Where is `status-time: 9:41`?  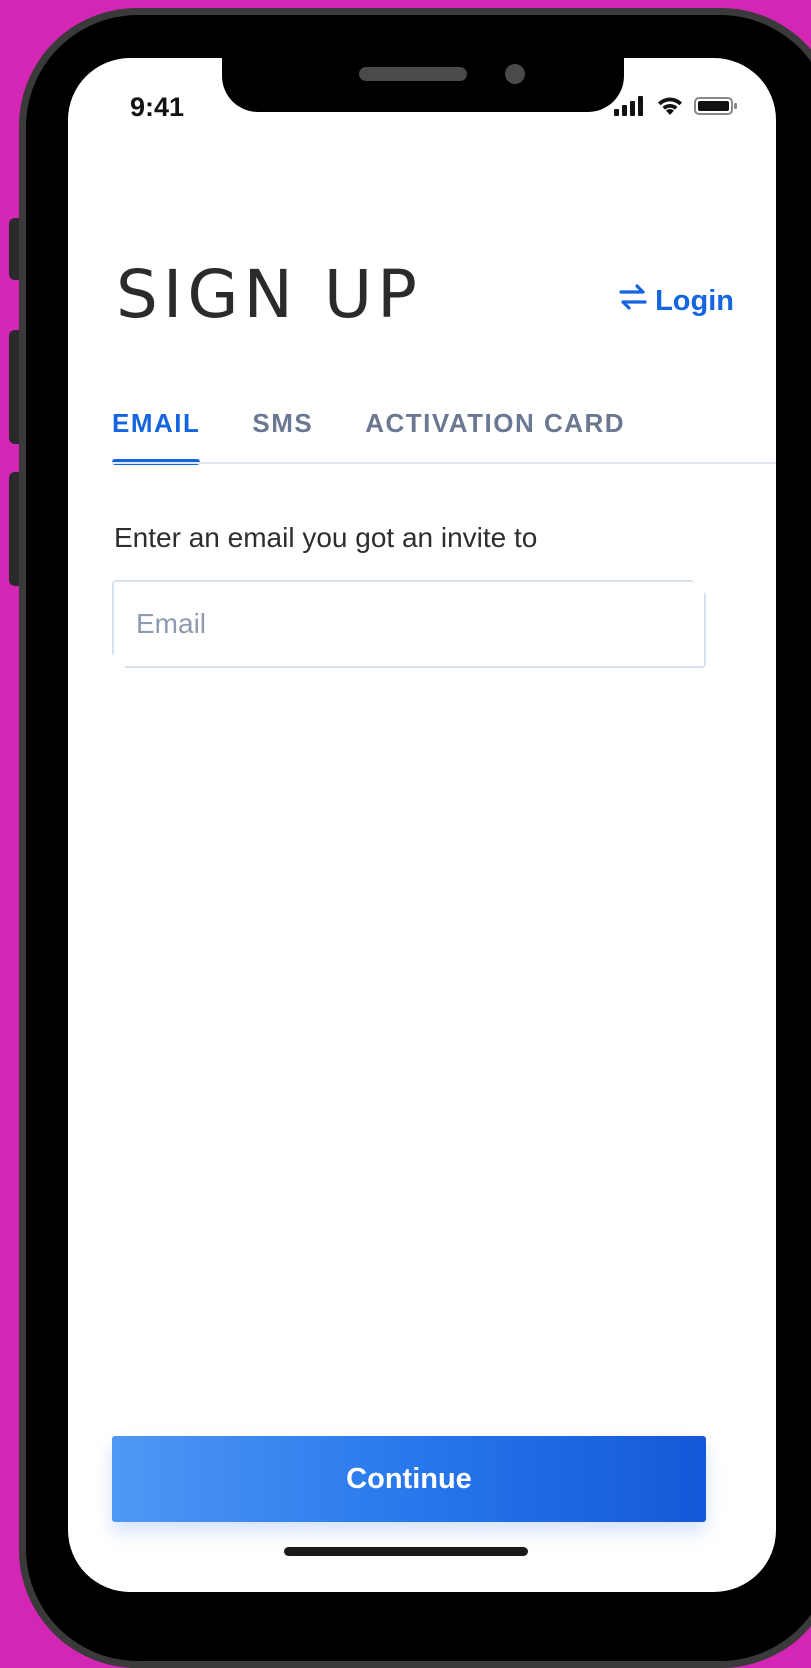 status-time: 9:41 is located at coordinates (157, 107).